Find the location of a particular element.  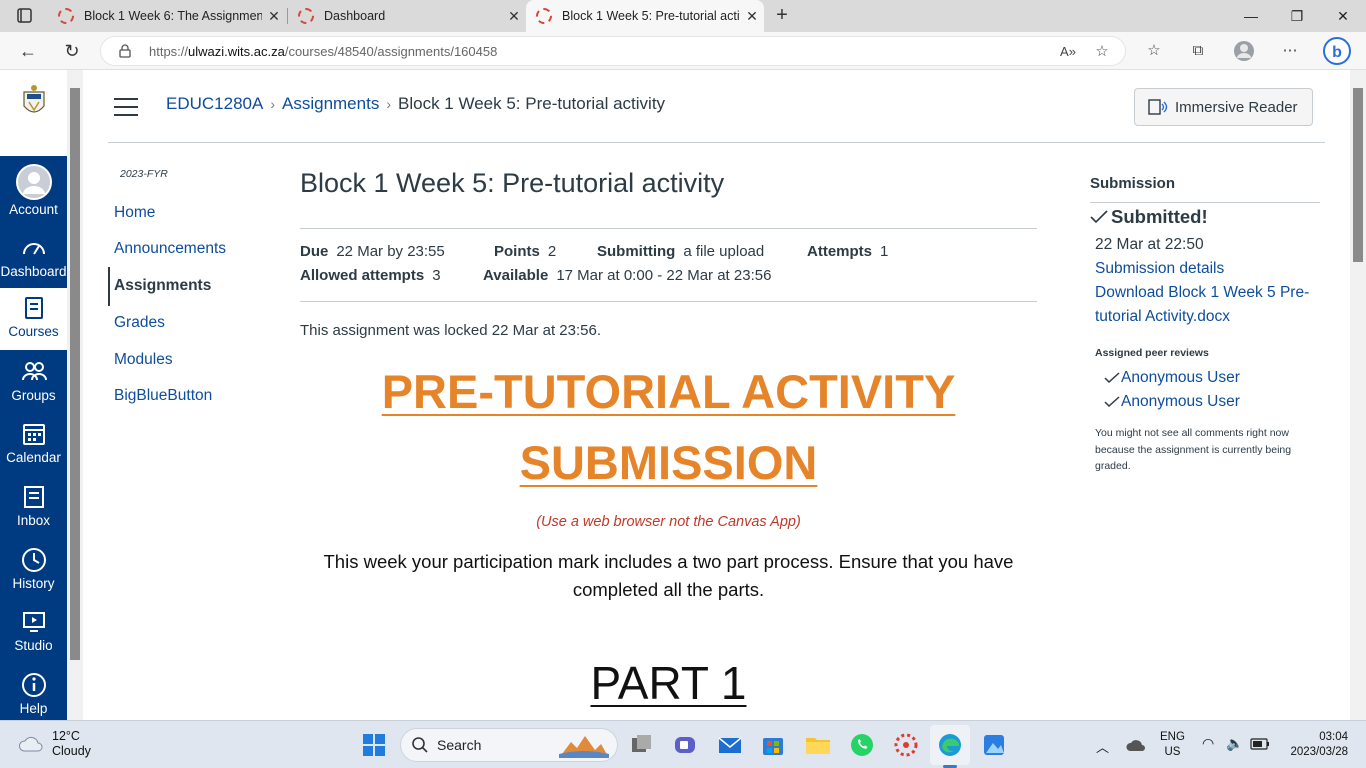

onedrive-cloud-icon is located at coordinates (1136, 745).